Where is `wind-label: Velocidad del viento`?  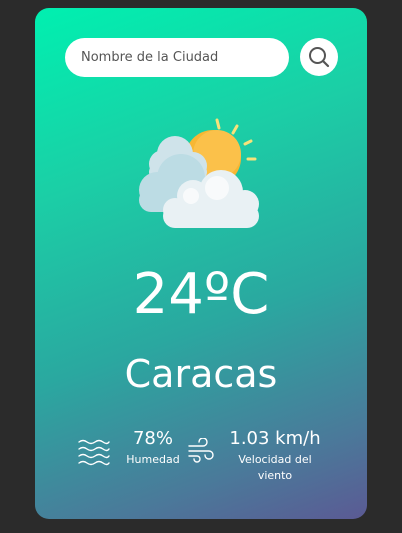
wind-label: Velocidad del viento is located at coordinates (275, 467).